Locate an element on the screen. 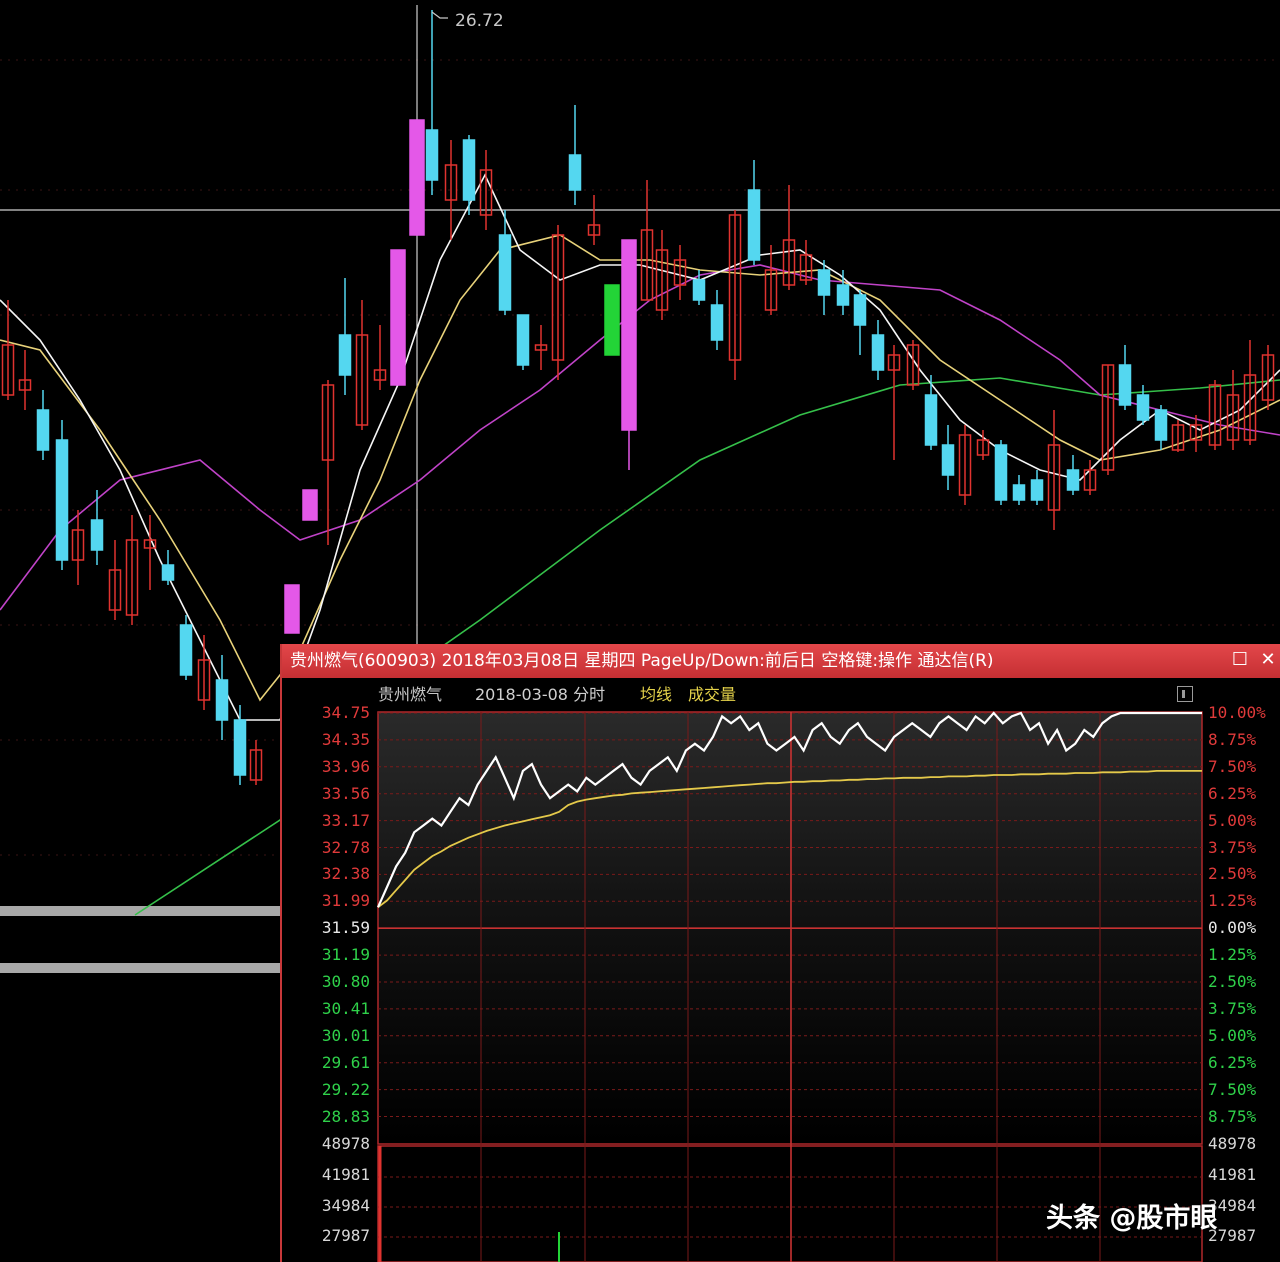 This screenshot has width=1280, height=1262. volume-axis-label: 48978 is located at coordinates (345, 1143).